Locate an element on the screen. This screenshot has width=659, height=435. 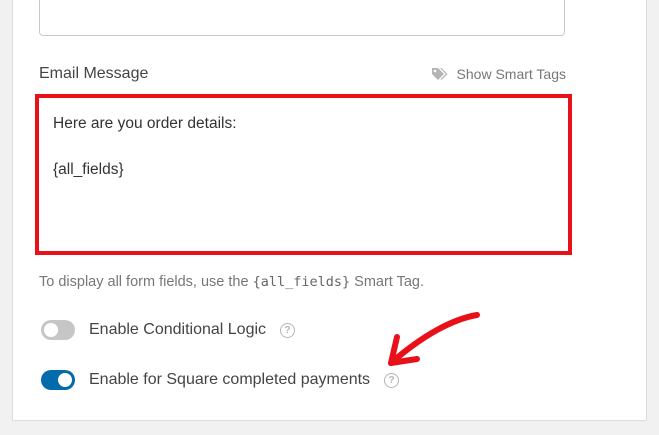
help-text-tag: {all_fields} is located at coordinates (301, 282).